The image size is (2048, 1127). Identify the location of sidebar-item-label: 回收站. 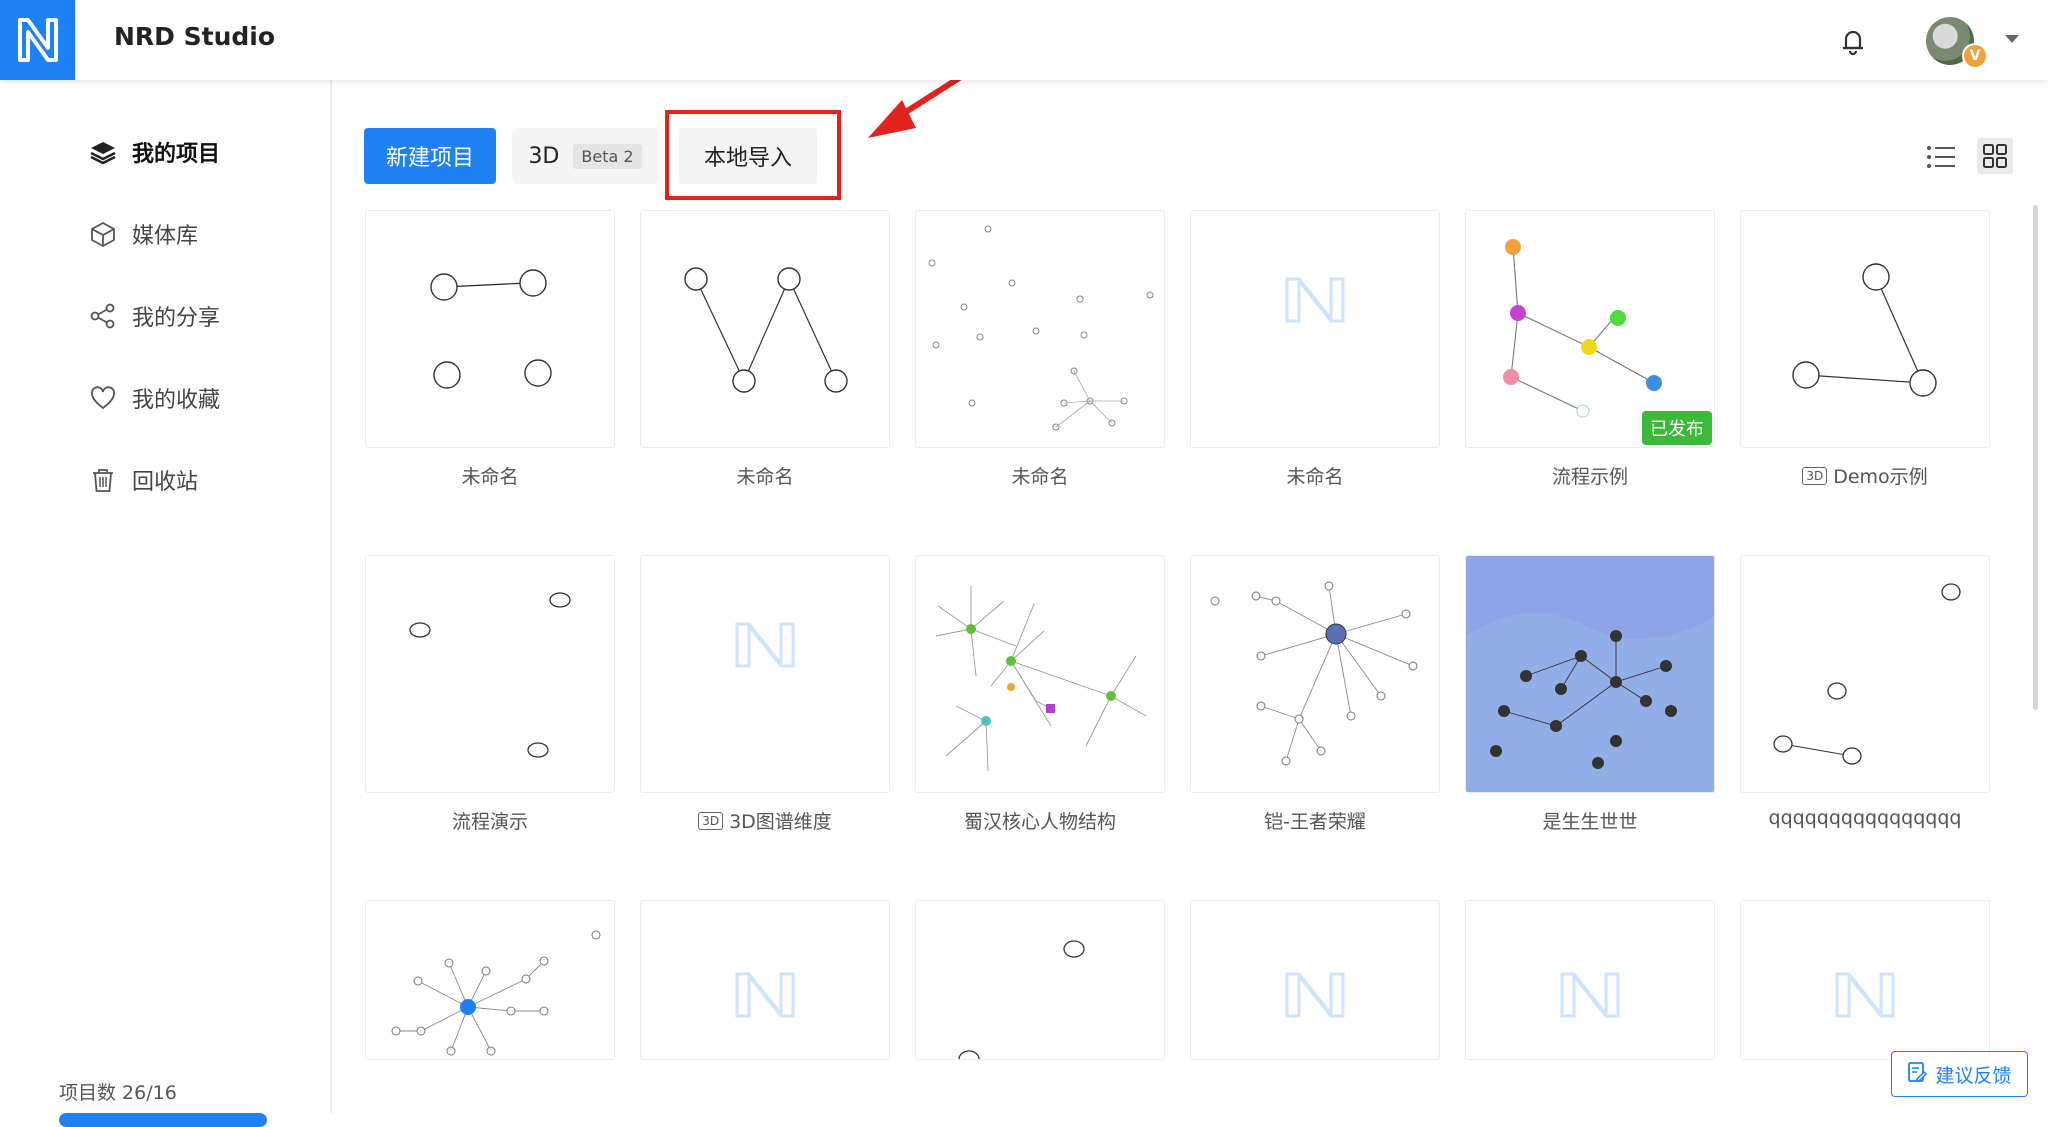
(165, 482).